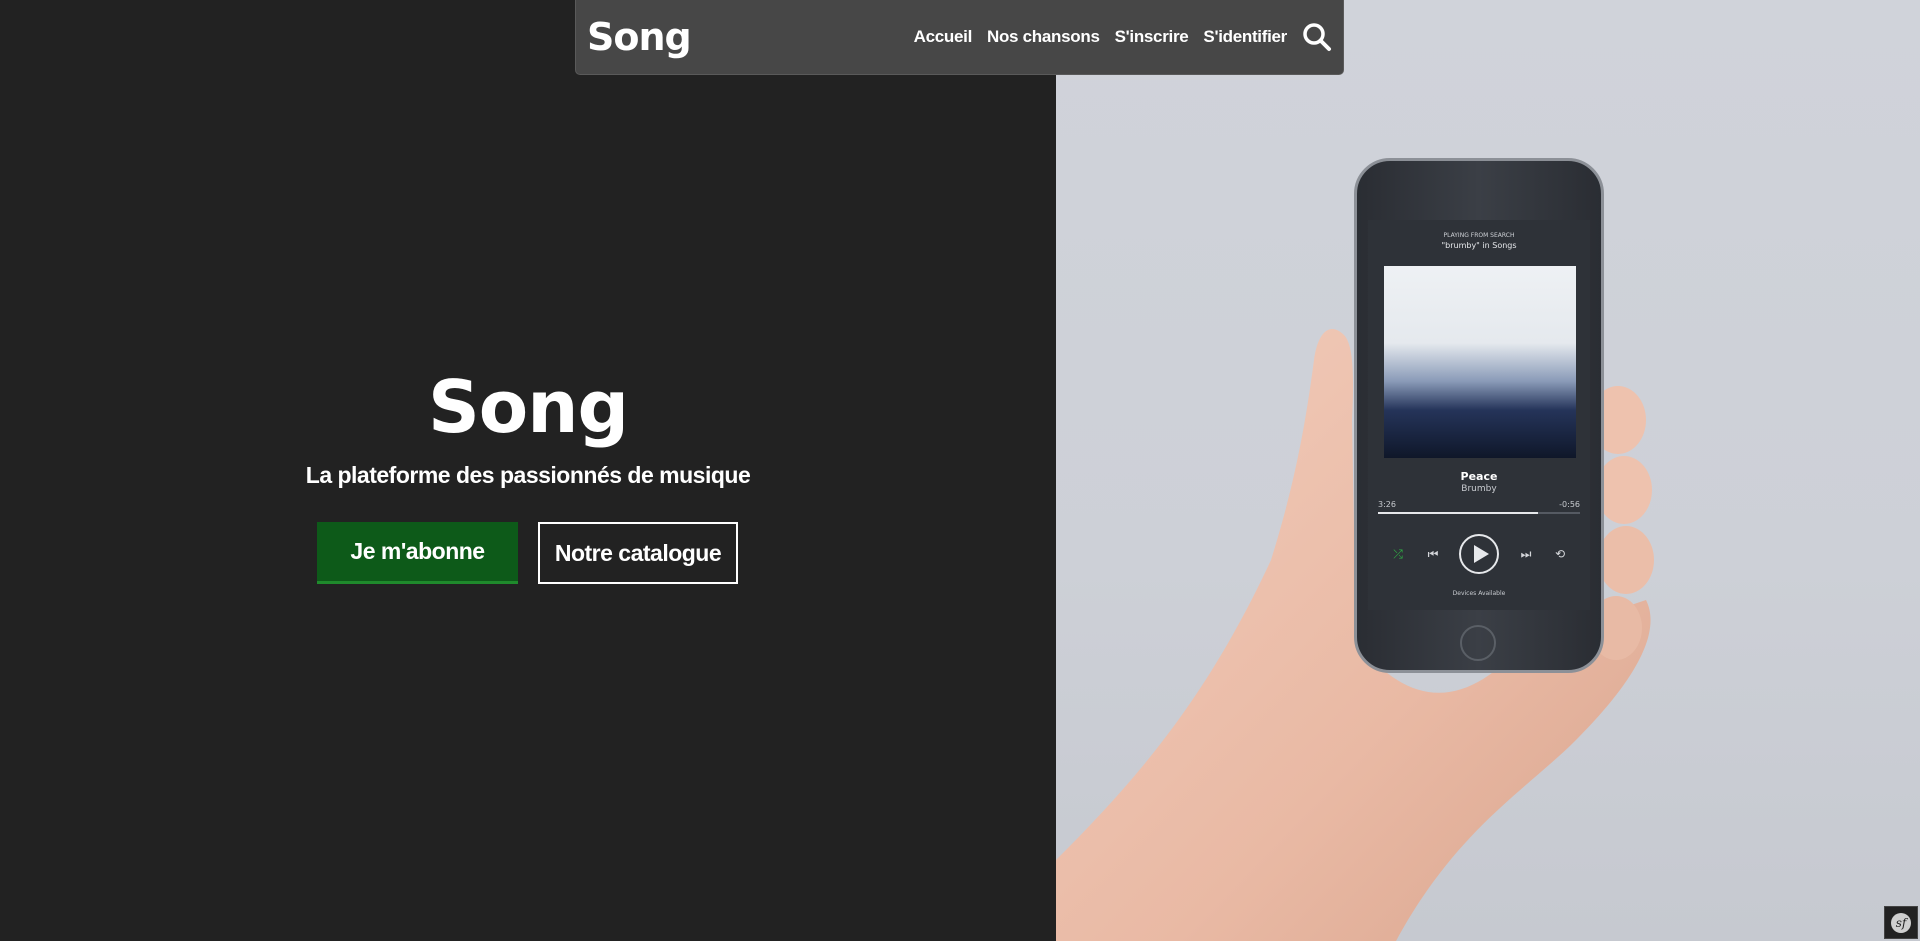 This screenshot has height=941, width=1920. What do you see at coordinates (1433, 553) in the screenshot?
I see `previous-icon: ⏮` at bounding box center [1433, 553].